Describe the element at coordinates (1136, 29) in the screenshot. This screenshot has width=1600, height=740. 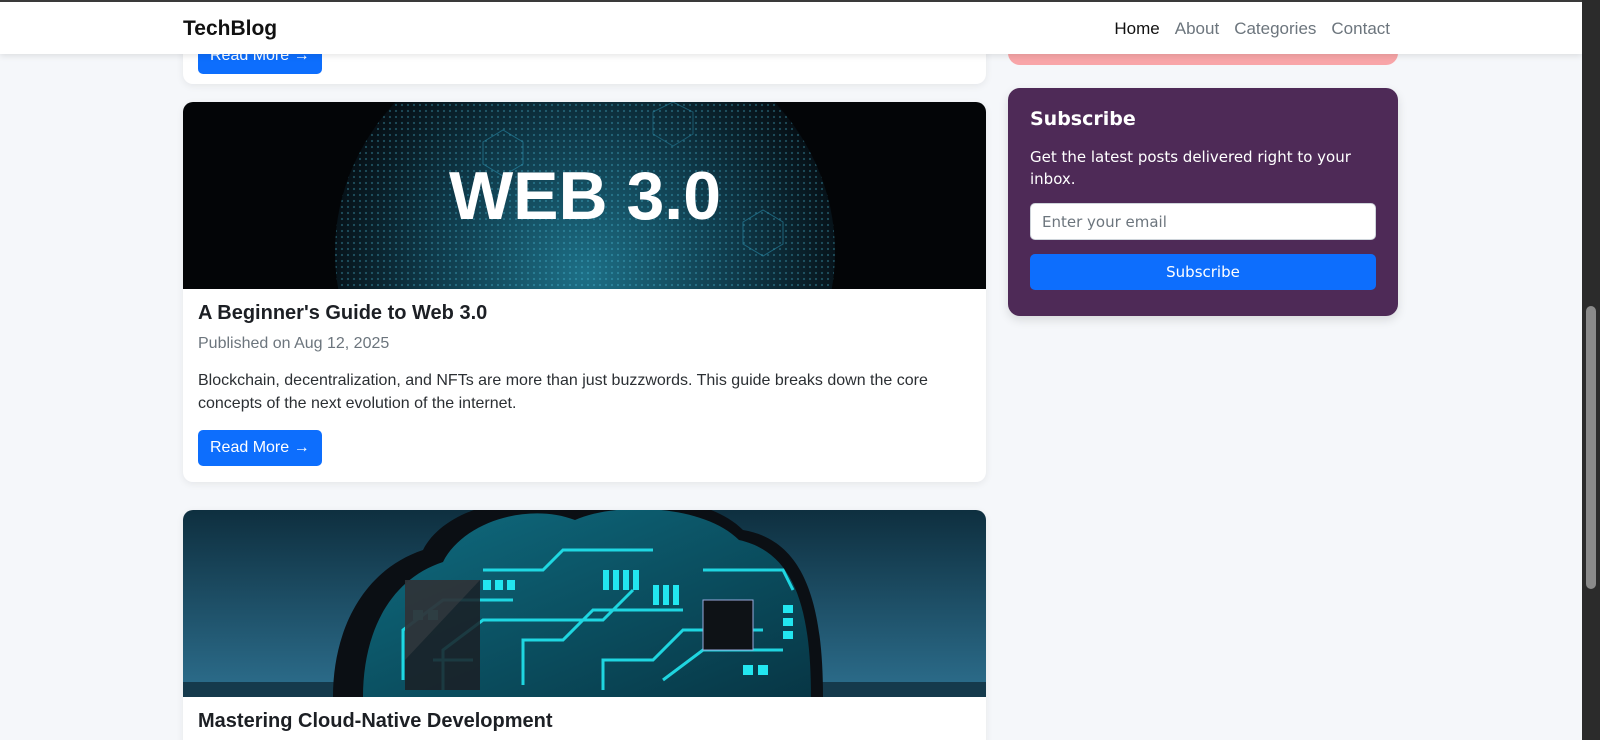
I see `nav-link-home: Home` at that location.